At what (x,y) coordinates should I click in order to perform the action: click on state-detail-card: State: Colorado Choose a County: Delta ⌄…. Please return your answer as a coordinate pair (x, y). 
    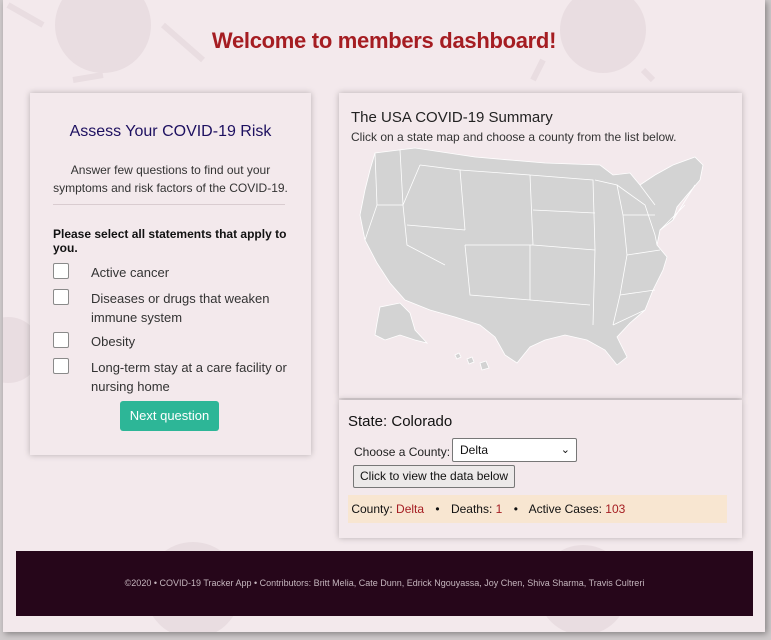
    Looking at the image, I should click on (540, 469).